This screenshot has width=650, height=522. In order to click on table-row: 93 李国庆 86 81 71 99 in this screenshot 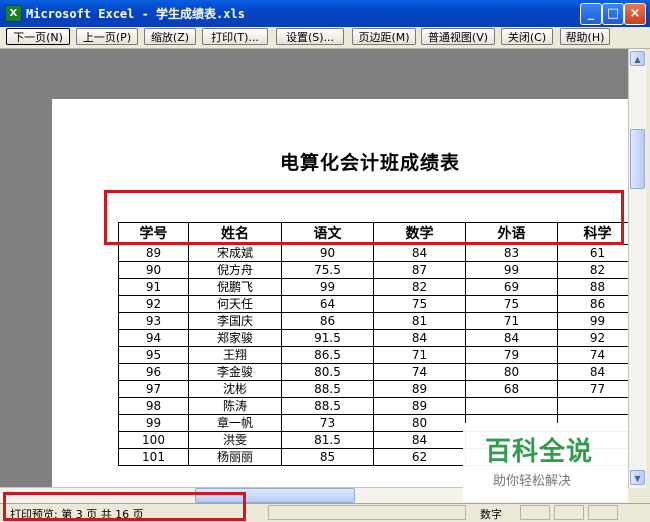, I will do `click(378, 321)`.